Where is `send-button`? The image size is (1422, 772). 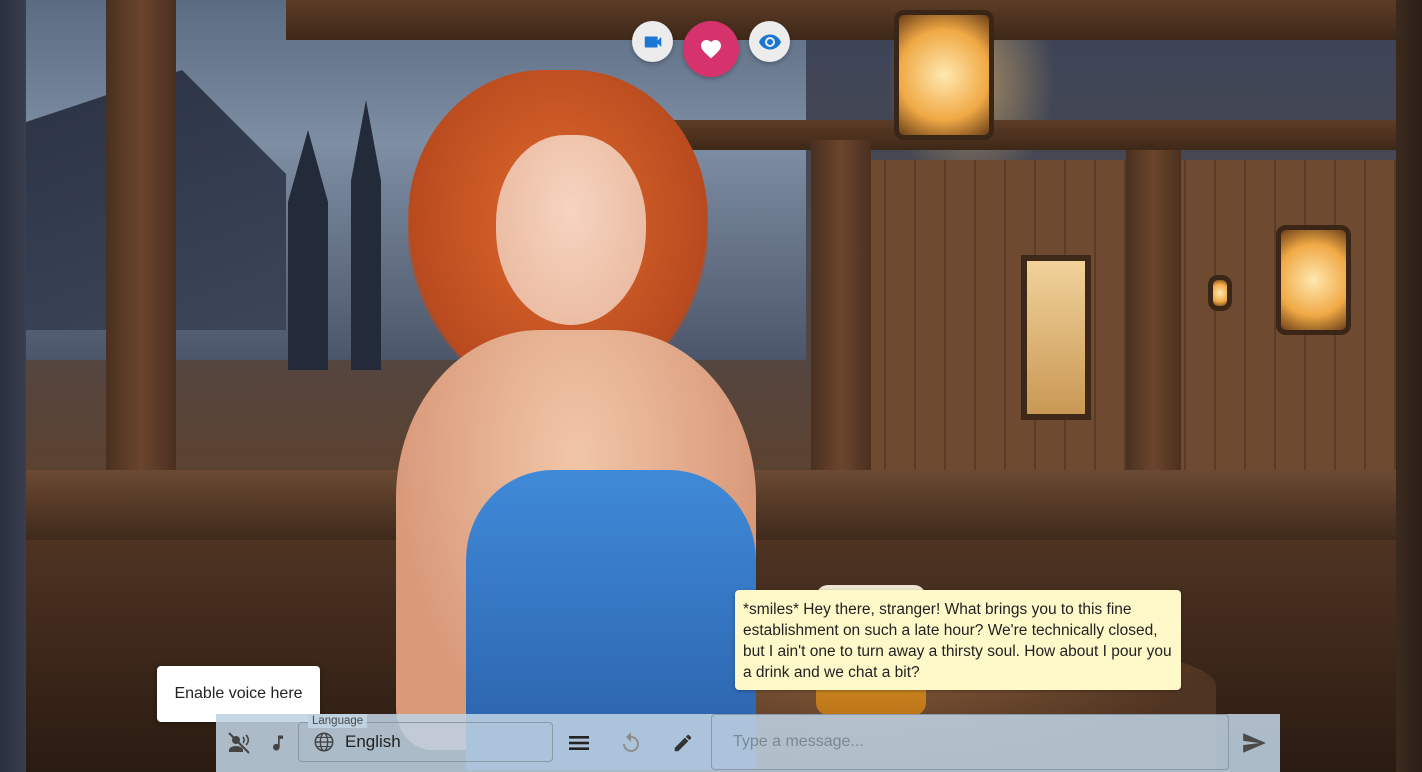 send-button is located at coordinates (1254, 743).